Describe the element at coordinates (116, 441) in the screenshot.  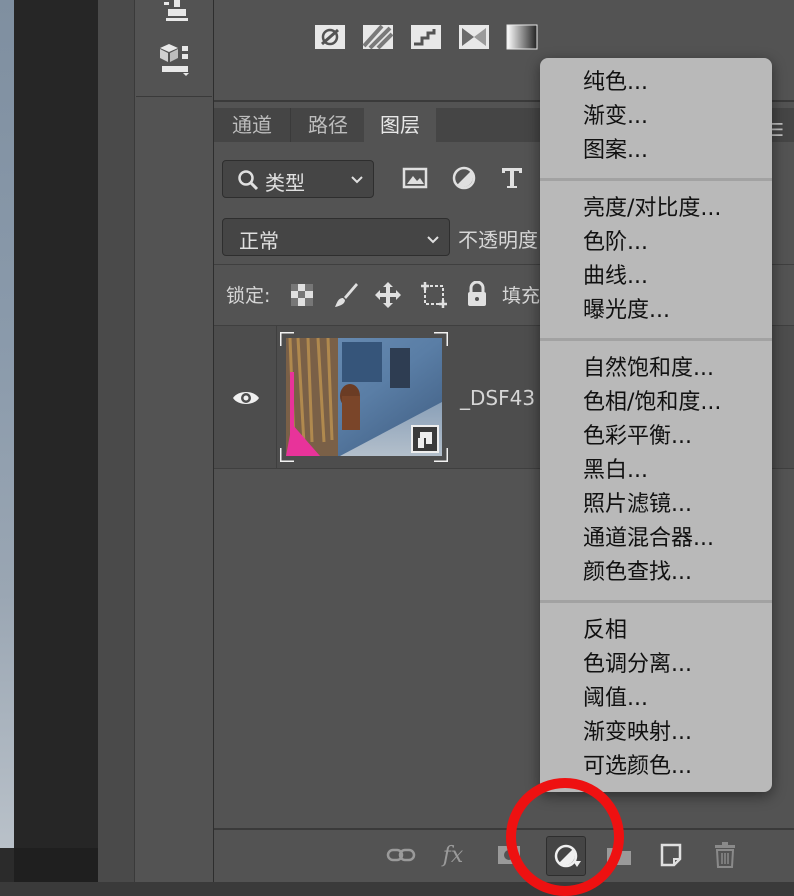
I see `panel-dock-gap` at that location.